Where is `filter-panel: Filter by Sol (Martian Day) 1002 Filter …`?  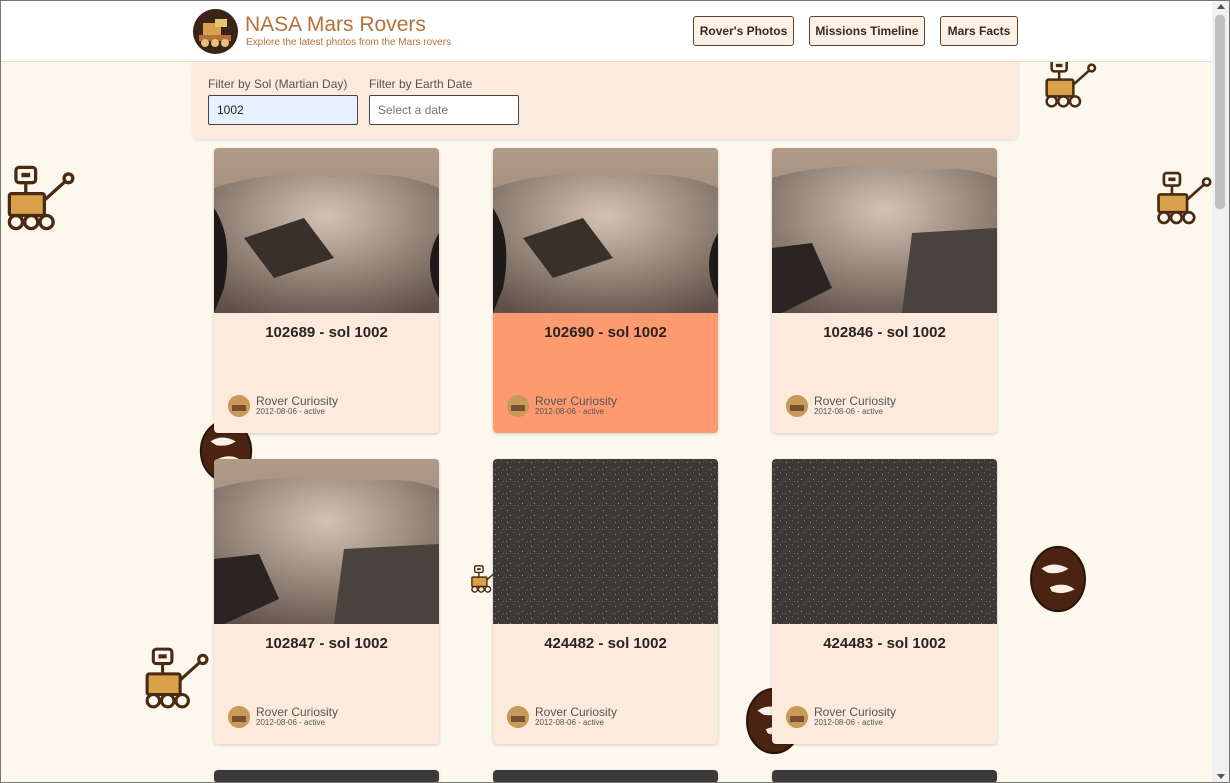 filter-panel: Filter by Sol (Martian Day) 1002 Filter … is located at coordinates (605, 100).